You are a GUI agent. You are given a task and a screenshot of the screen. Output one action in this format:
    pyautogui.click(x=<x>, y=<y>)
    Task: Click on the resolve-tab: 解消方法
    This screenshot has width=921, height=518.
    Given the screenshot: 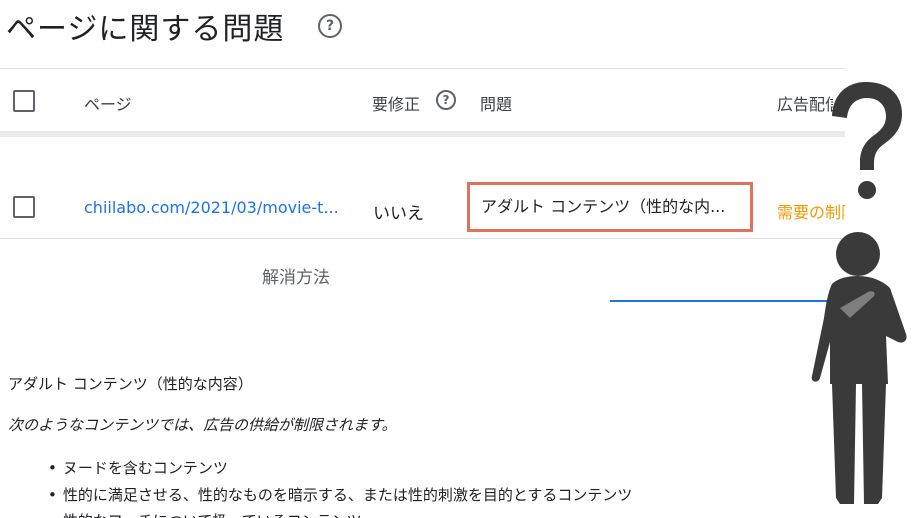 What is the action you would take?
    pyautogui.click(x=296, y=275)
    